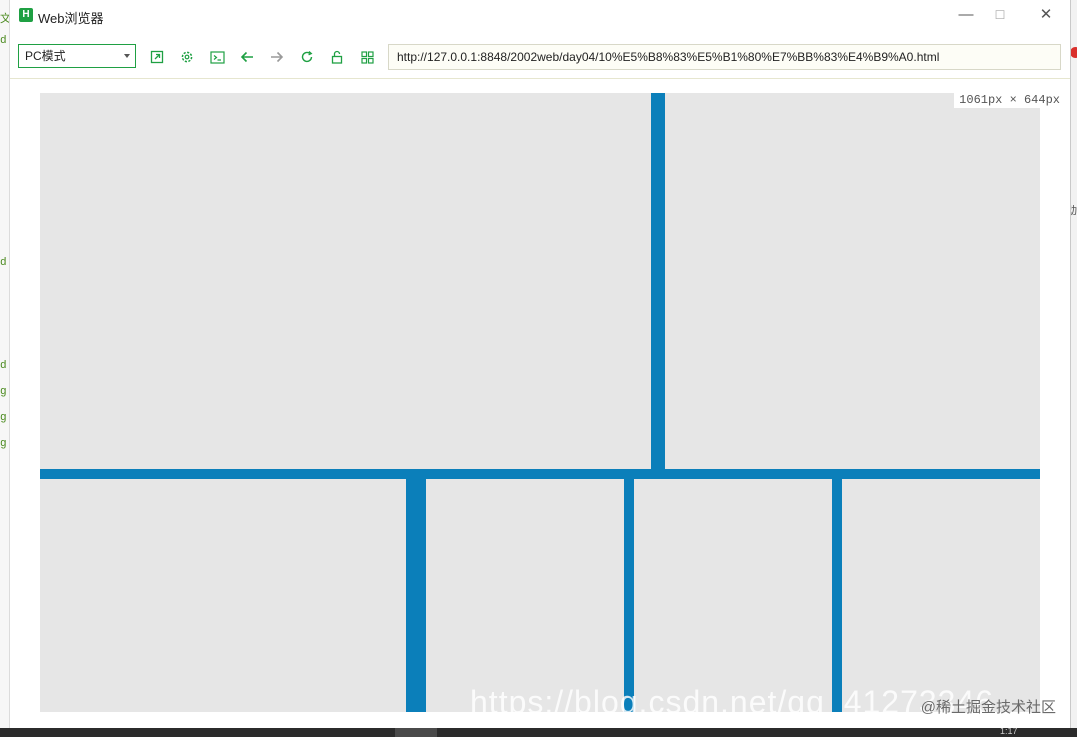  I want to click on open-external-button, so click(157, 57).